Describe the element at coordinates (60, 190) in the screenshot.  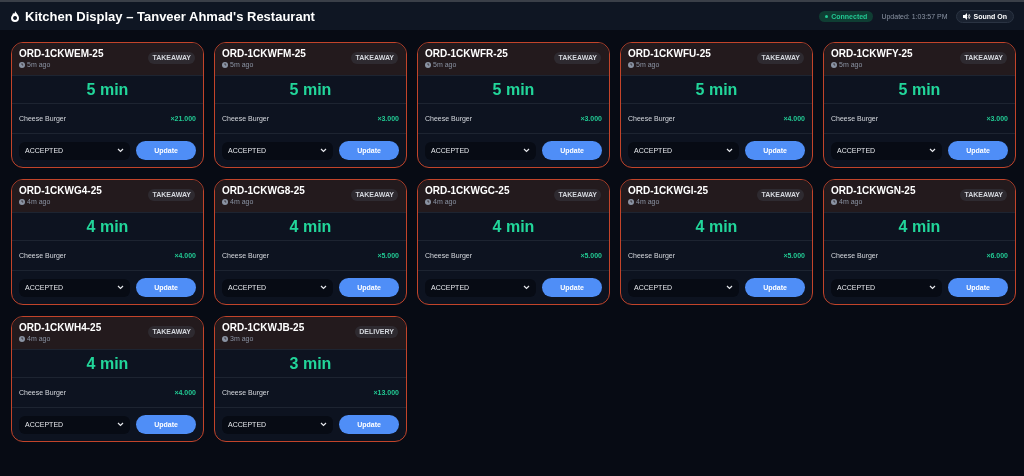
I see `order-number: ORD-1CKWG4-25` at that location.